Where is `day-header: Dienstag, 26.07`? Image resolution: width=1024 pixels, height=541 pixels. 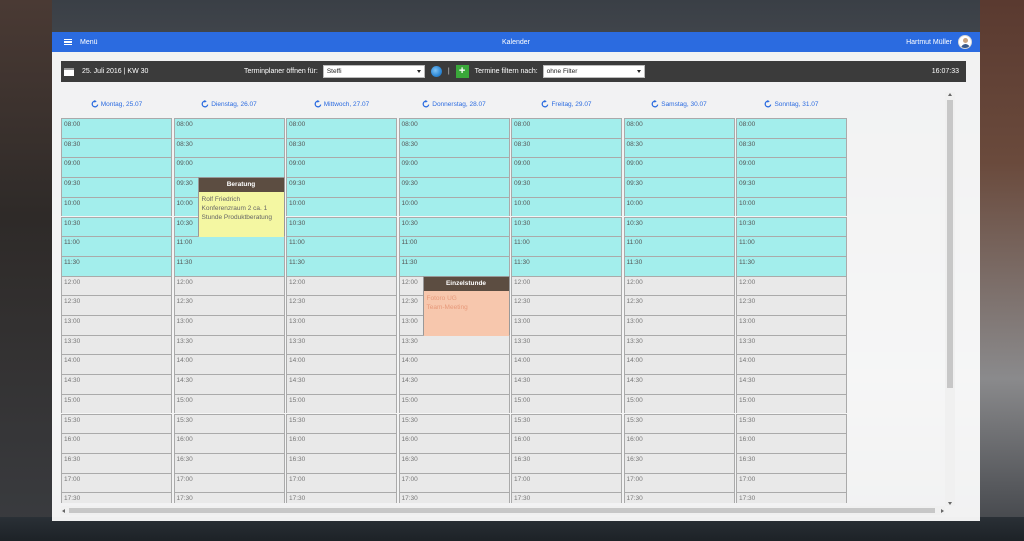
day-header: Dienstag, 26.07 is located at coordinates (229, 104).